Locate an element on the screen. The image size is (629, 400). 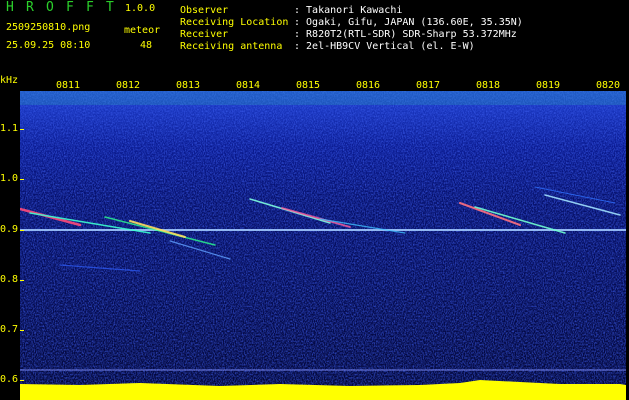
time-label: 0816 is located at coordinates (368, 85).